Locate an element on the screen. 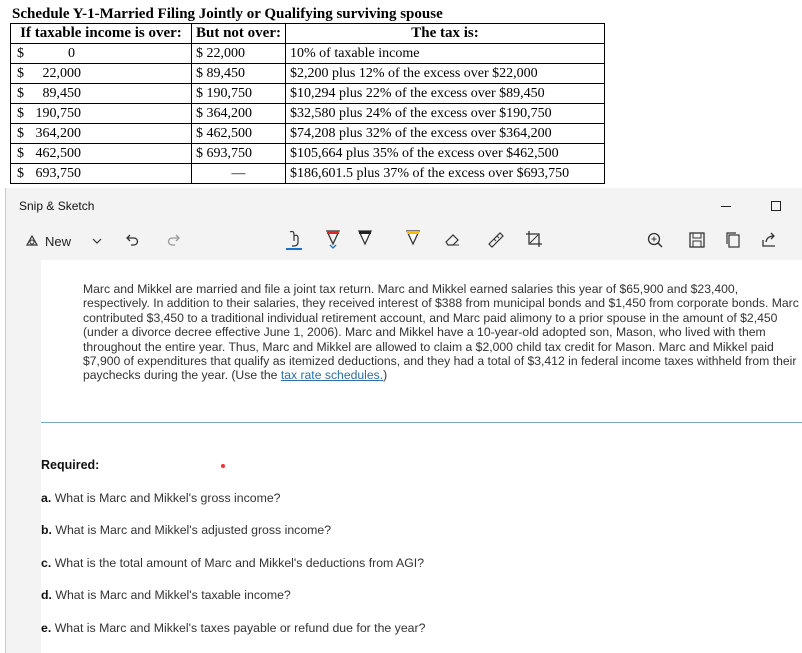  cell-over: $89,450 is located at coordinates (101, 93).